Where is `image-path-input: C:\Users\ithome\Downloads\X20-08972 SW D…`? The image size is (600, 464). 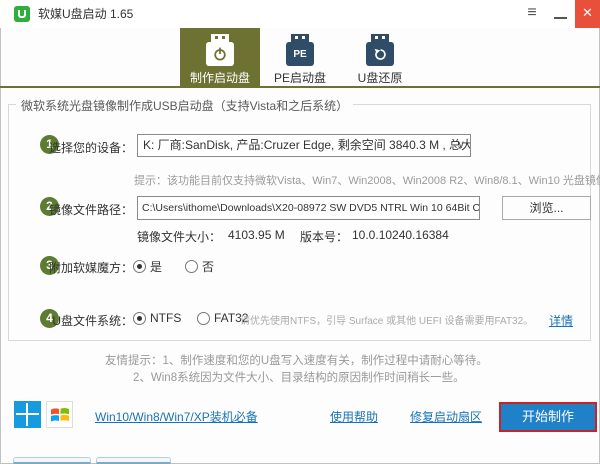 image-path-input: C:\Users\ithome\Downloads\X20-08972 SW D… is located at coordinates (308, 208).